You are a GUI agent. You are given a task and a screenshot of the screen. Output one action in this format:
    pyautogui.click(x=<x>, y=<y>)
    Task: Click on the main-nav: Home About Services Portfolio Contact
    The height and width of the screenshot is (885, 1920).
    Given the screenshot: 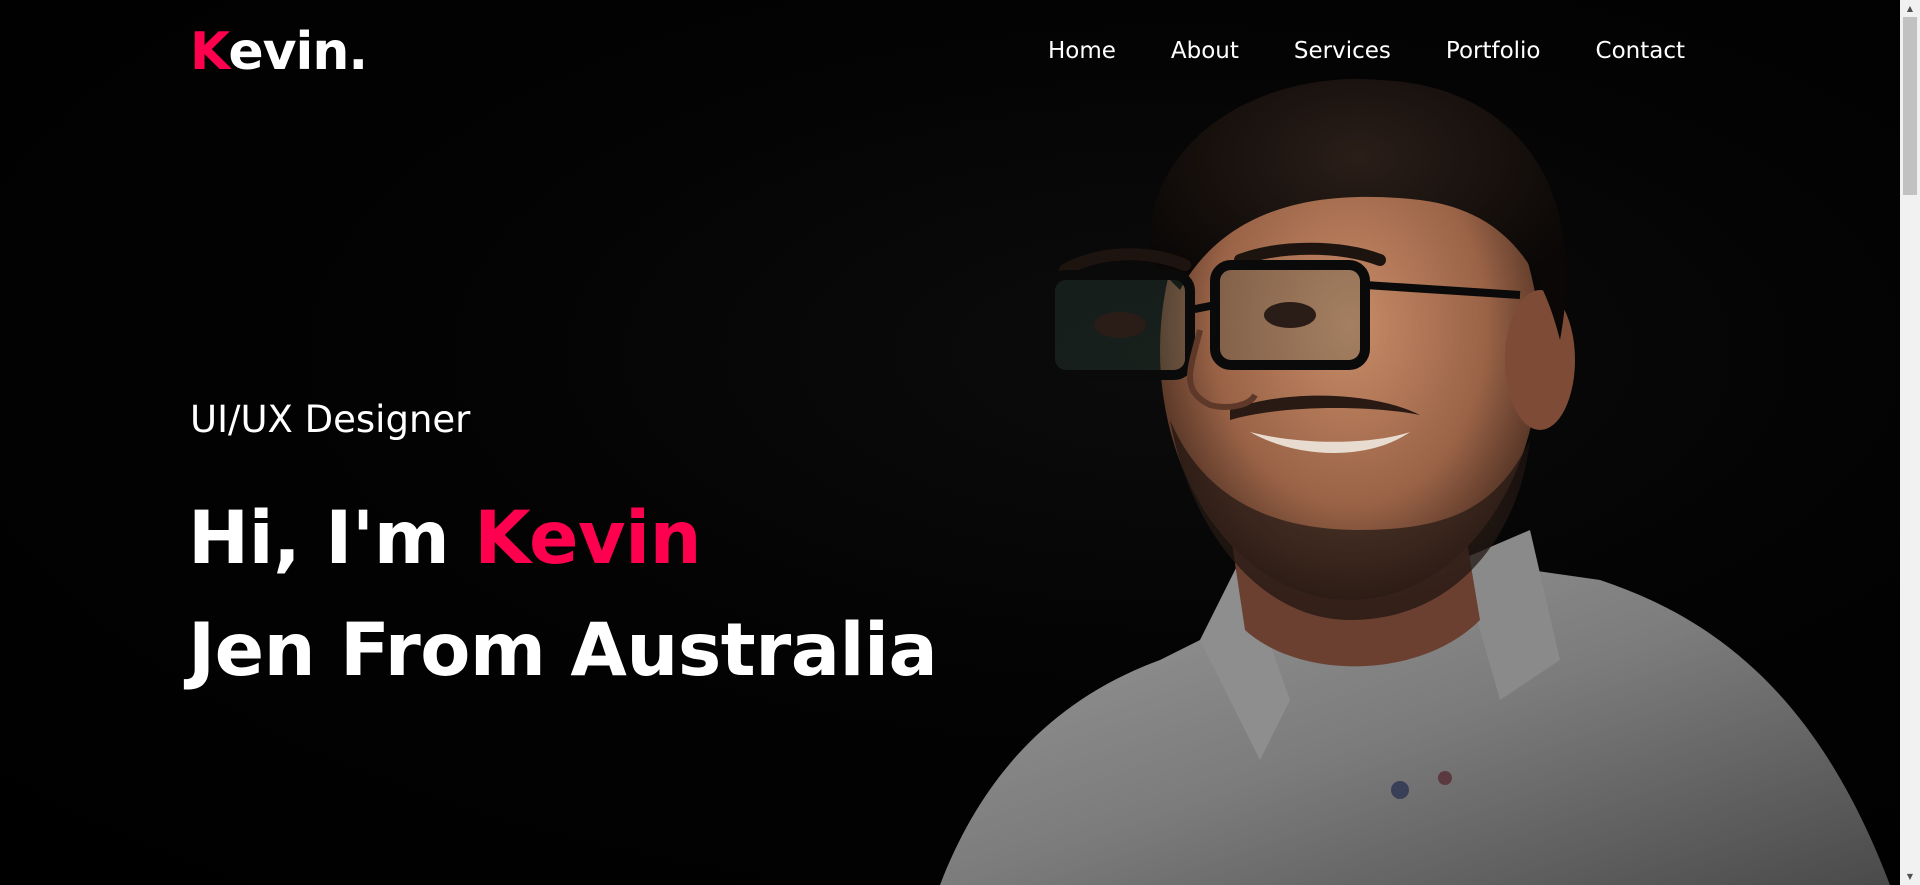 What is the action you would take?
    pyautogui.click(x=1366, y=51)
    